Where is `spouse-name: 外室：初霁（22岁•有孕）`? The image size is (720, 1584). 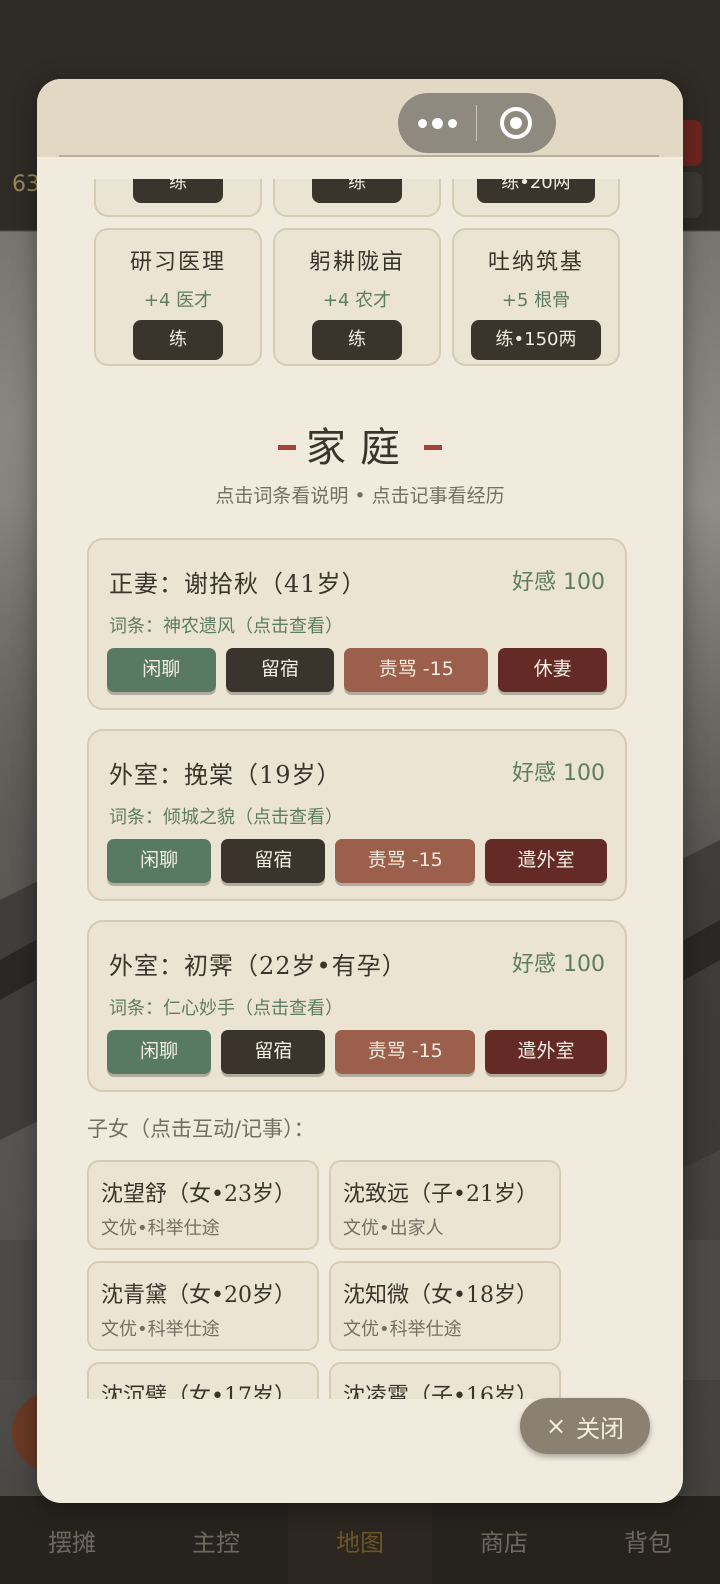 spouse-name: 外室：初霁（22岁•有孕） is located at coordinates (258, 966).